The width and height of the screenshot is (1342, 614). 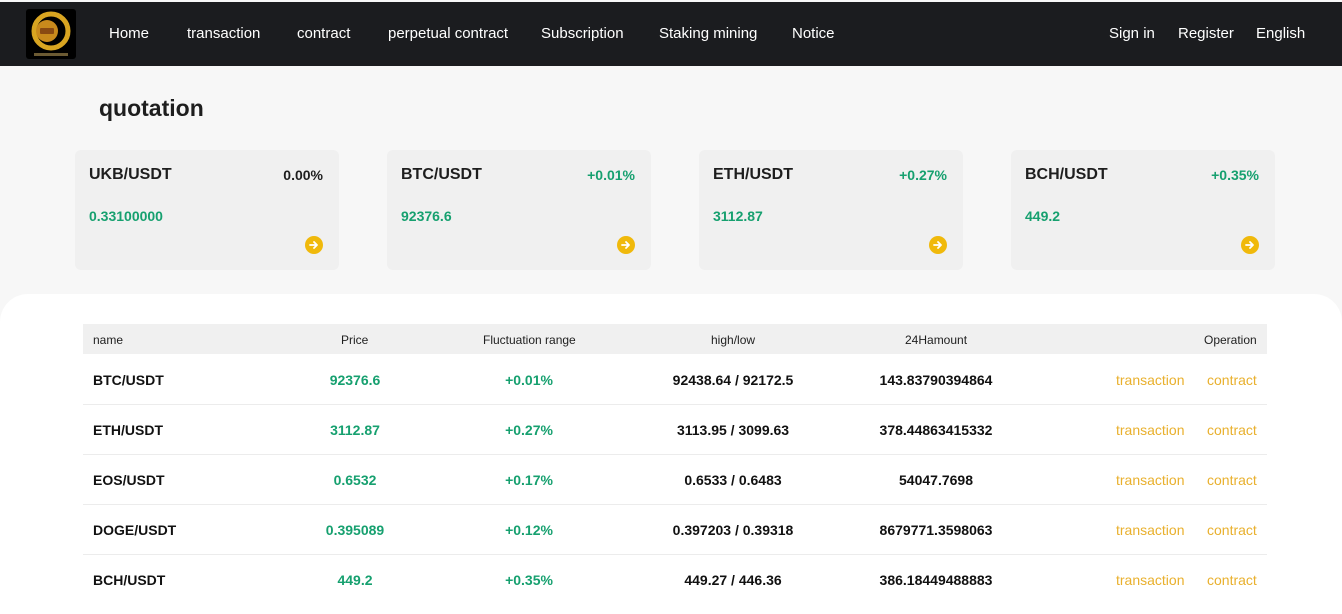 I want to click on quote-card: BTC/USDT +0.01% 92376.6, so click(x=519, y=210).